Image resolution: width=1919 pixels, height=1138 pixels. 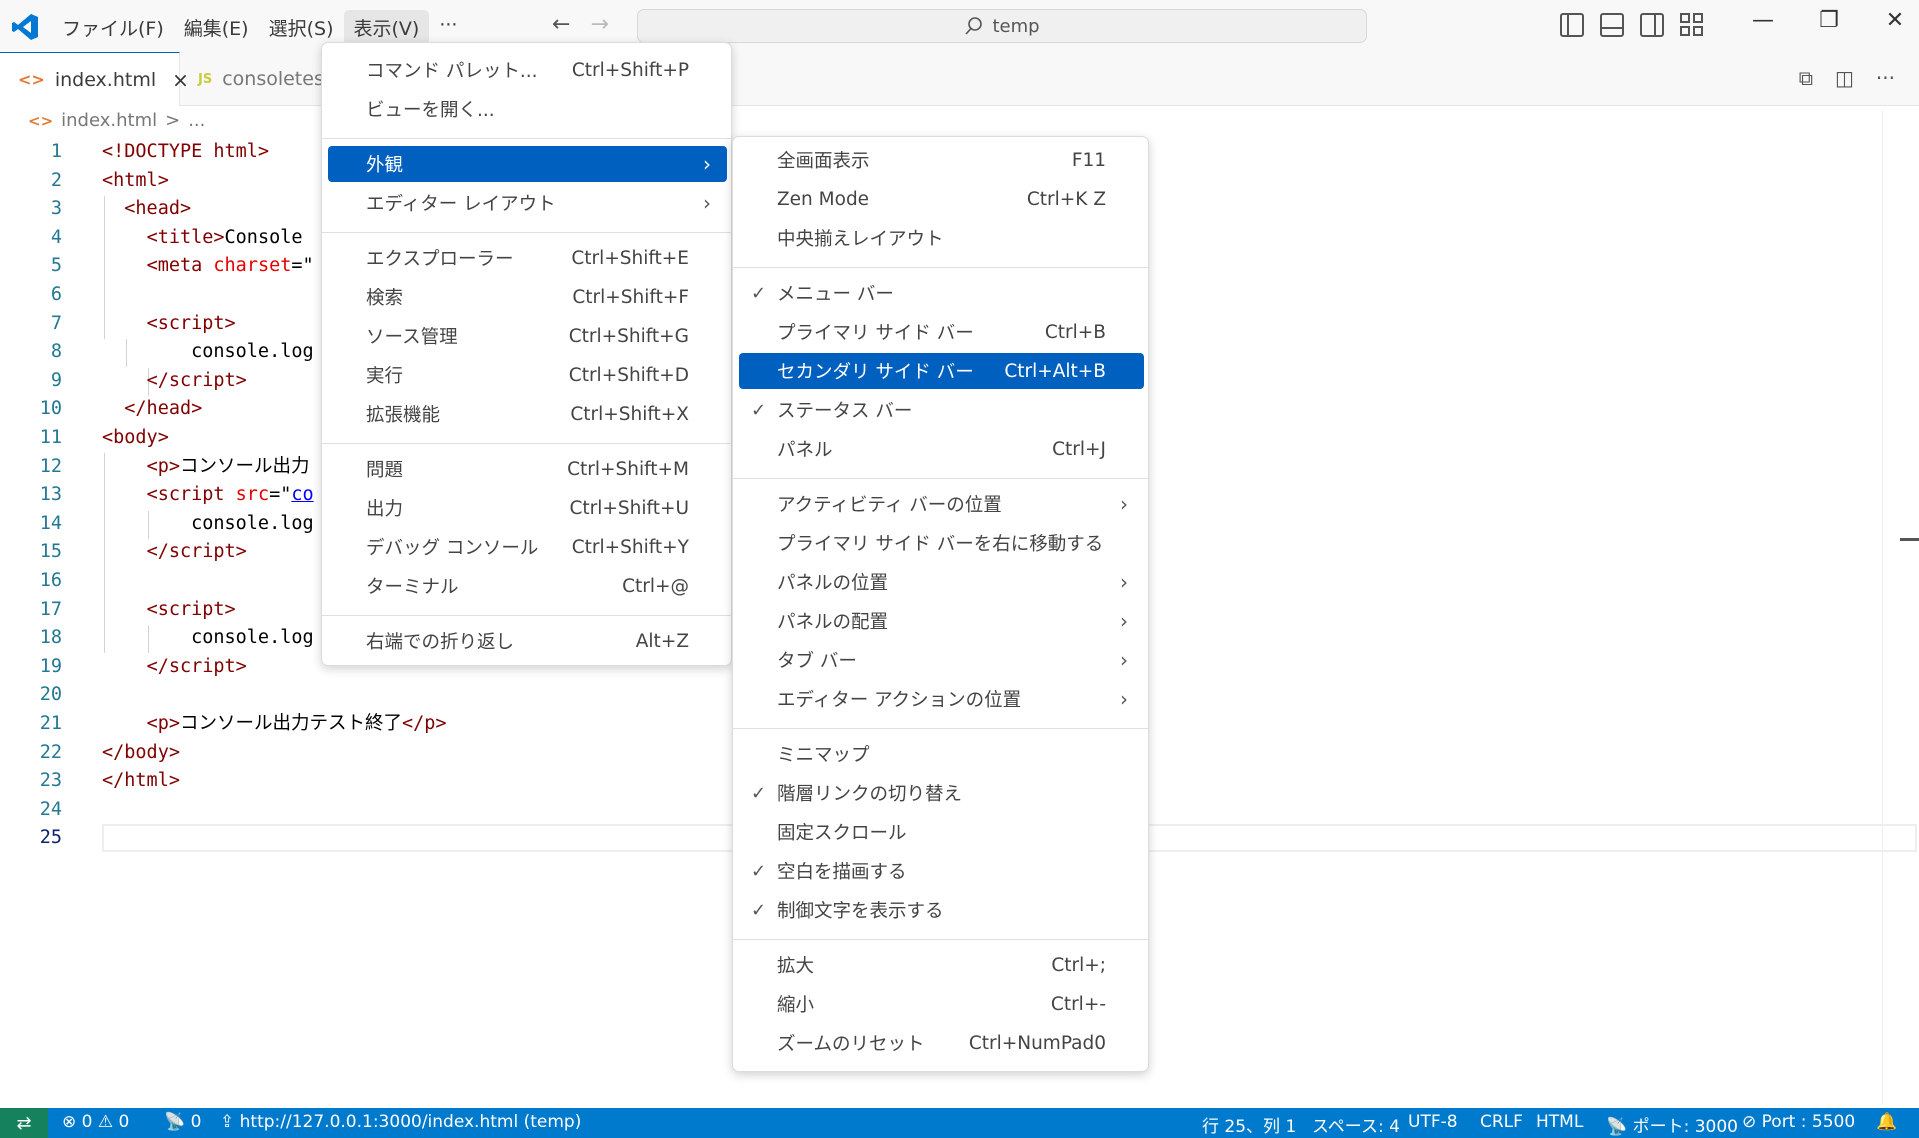 I want to click on menu-item: ターミナル Ctrl+@, so click(x=527, y=586).